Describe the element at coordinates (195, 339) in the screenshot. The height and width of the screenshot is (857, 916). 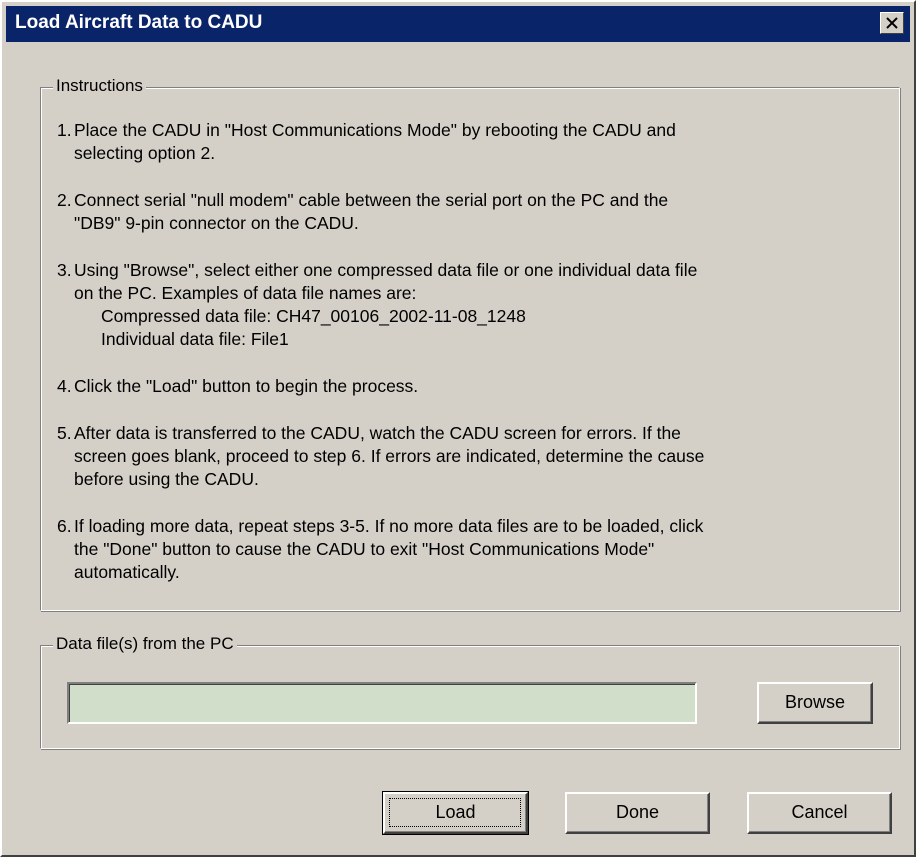
I see `example-individual-file: Individual data file: File1` at that location.